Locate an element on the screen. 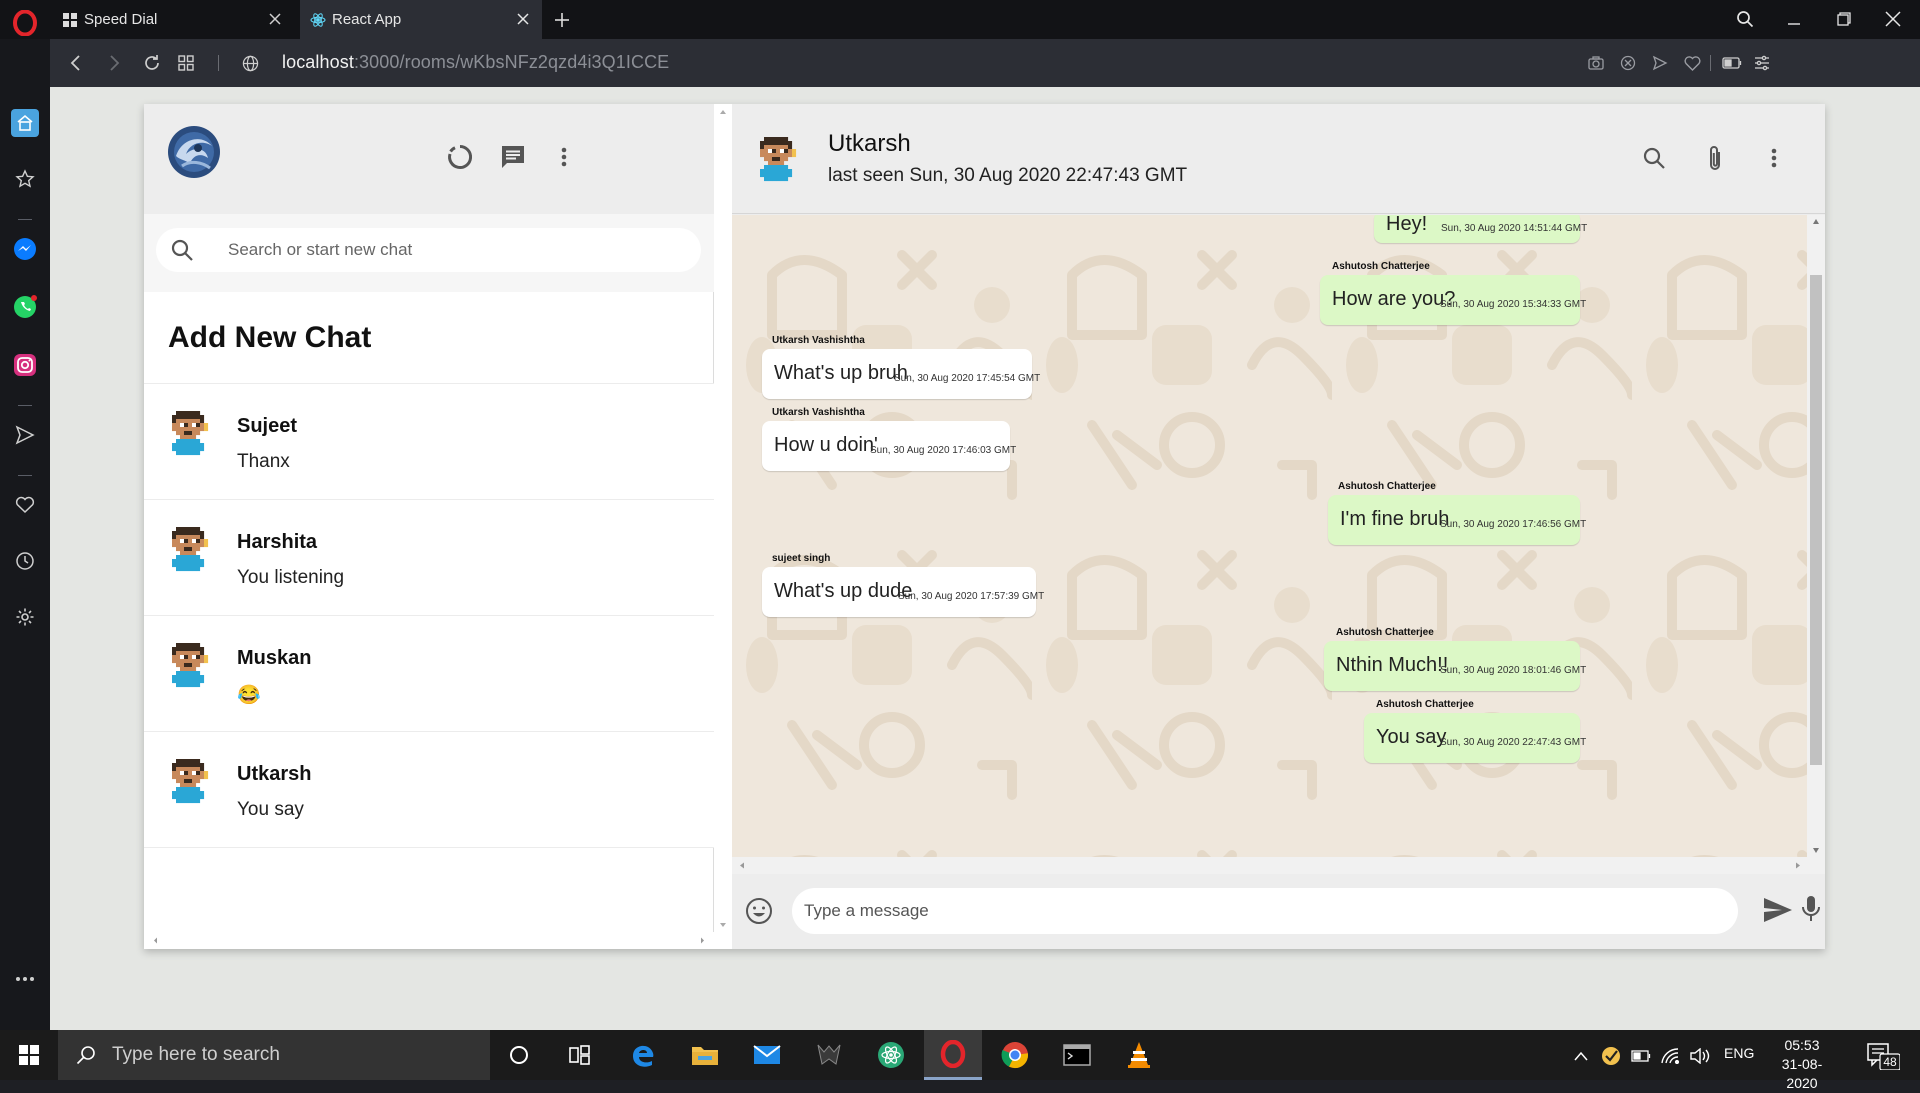 The image size is (1920, 1093). add-new-chat-button: Add New Chat is located at coordinates (429, 338).